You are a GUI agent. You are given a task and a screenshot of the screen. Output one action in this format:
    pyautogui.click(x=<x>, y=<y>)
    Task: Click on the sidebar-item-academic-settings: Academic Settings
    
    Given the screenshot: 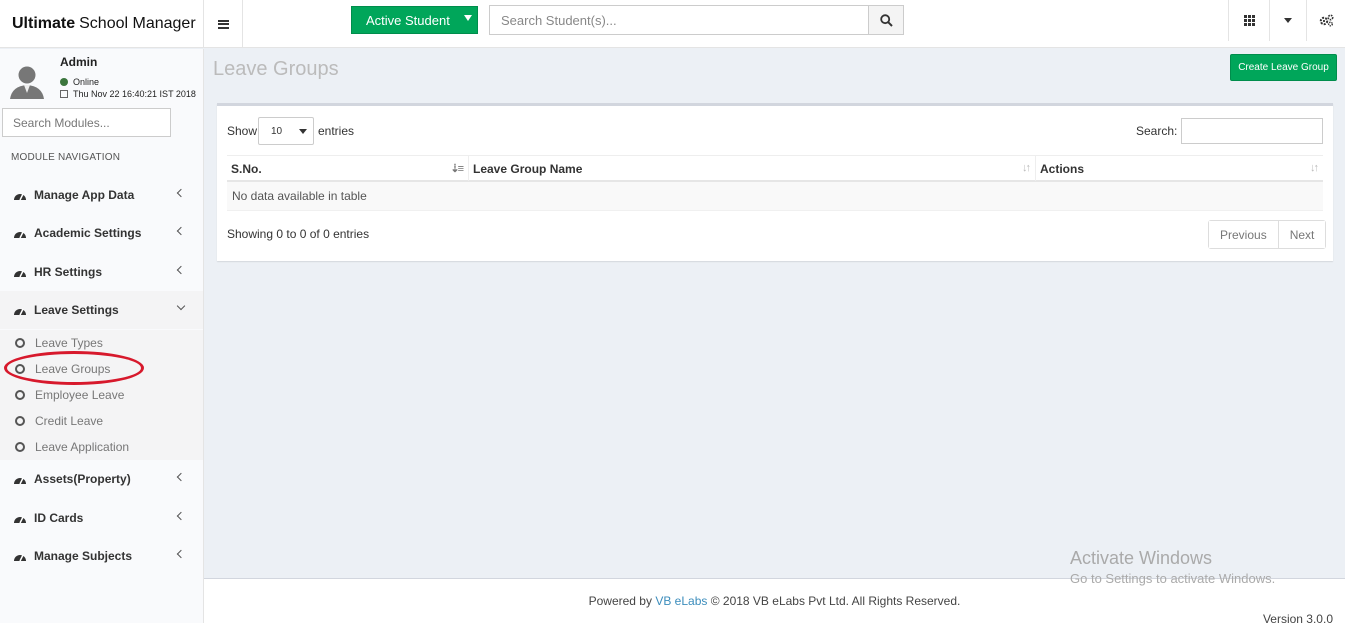 What is the action you would take?
    pyautogui.click(x=101, y=233)
    